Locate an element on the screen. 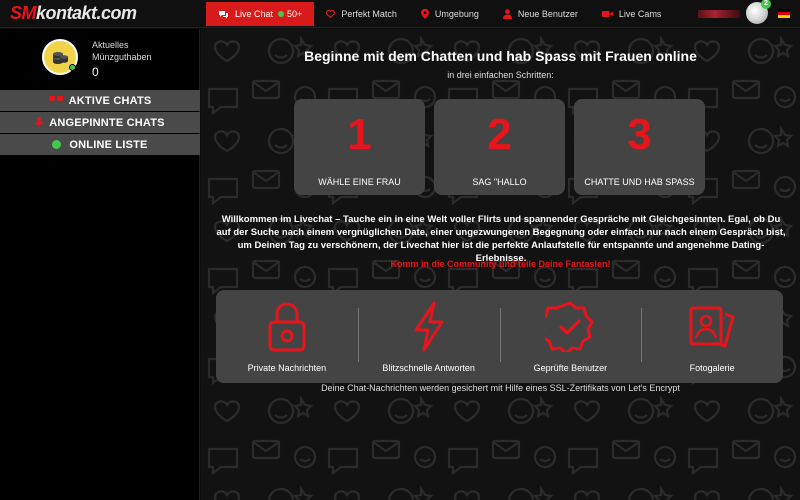 This screenshot has width=800, height=500. nav-live-chat: Live Chat 50+ is located at coordinates (260, 14).